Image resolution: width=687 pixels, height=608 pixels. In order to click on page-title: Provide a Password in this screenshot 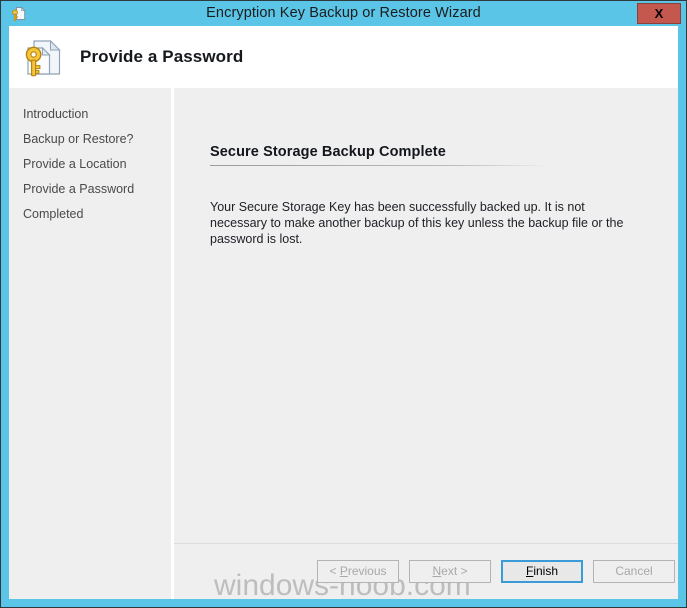, I will do `click(162, 56)`.